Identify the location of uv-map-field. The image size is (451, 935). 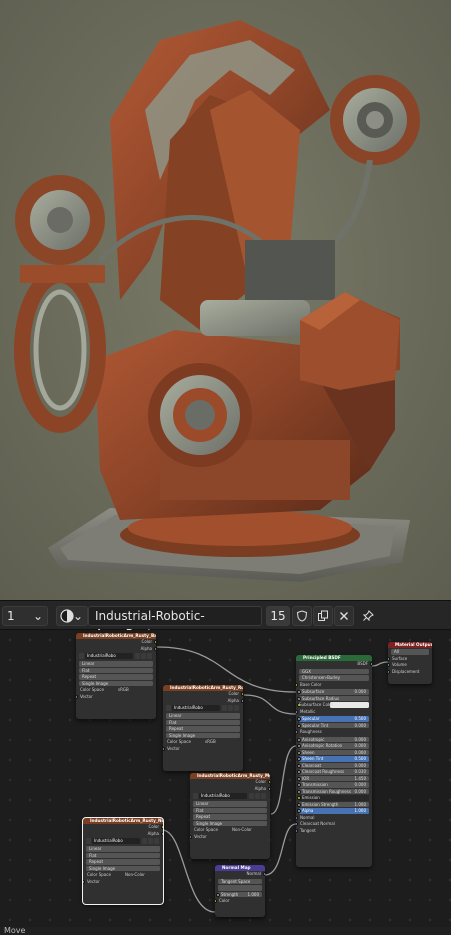
(240, 888).